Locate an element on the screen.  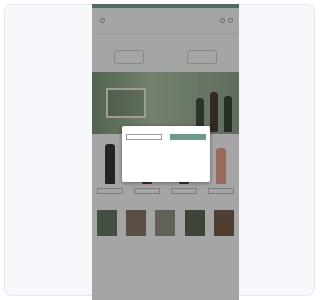
decline-button is located at coordinates (144, 137).